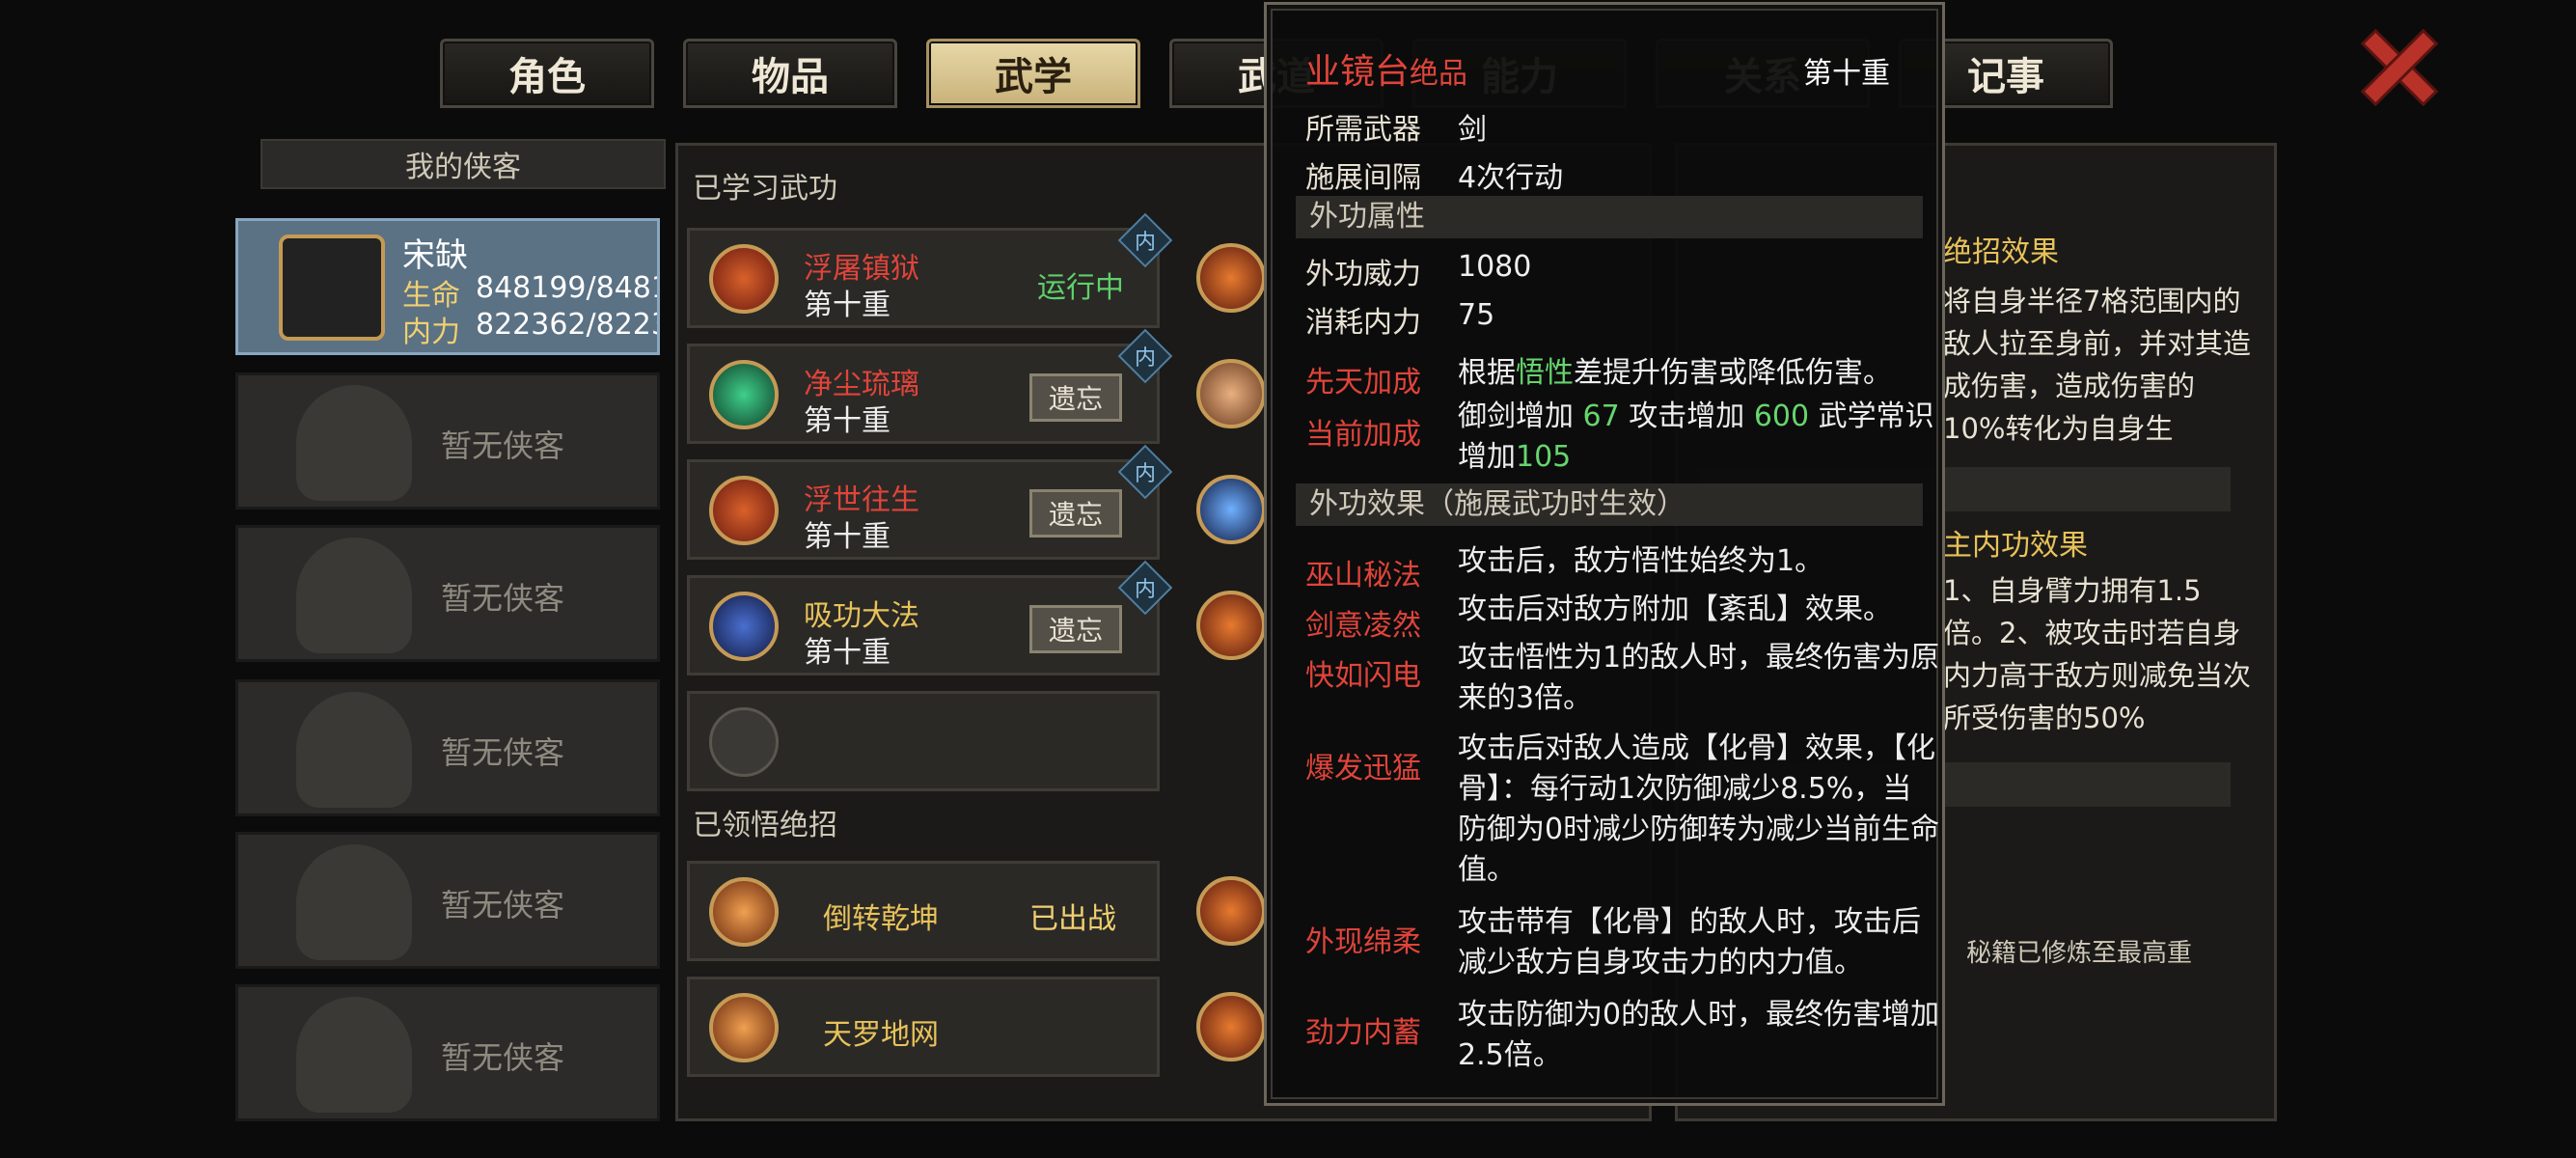 This screenshot has width=2576, height=1158. Describe the element at coordinates (448, 286) in the screenshot. I see `character-card-selected: 宋缺 生命 848199/848199 内力 822362/822362` at that location.